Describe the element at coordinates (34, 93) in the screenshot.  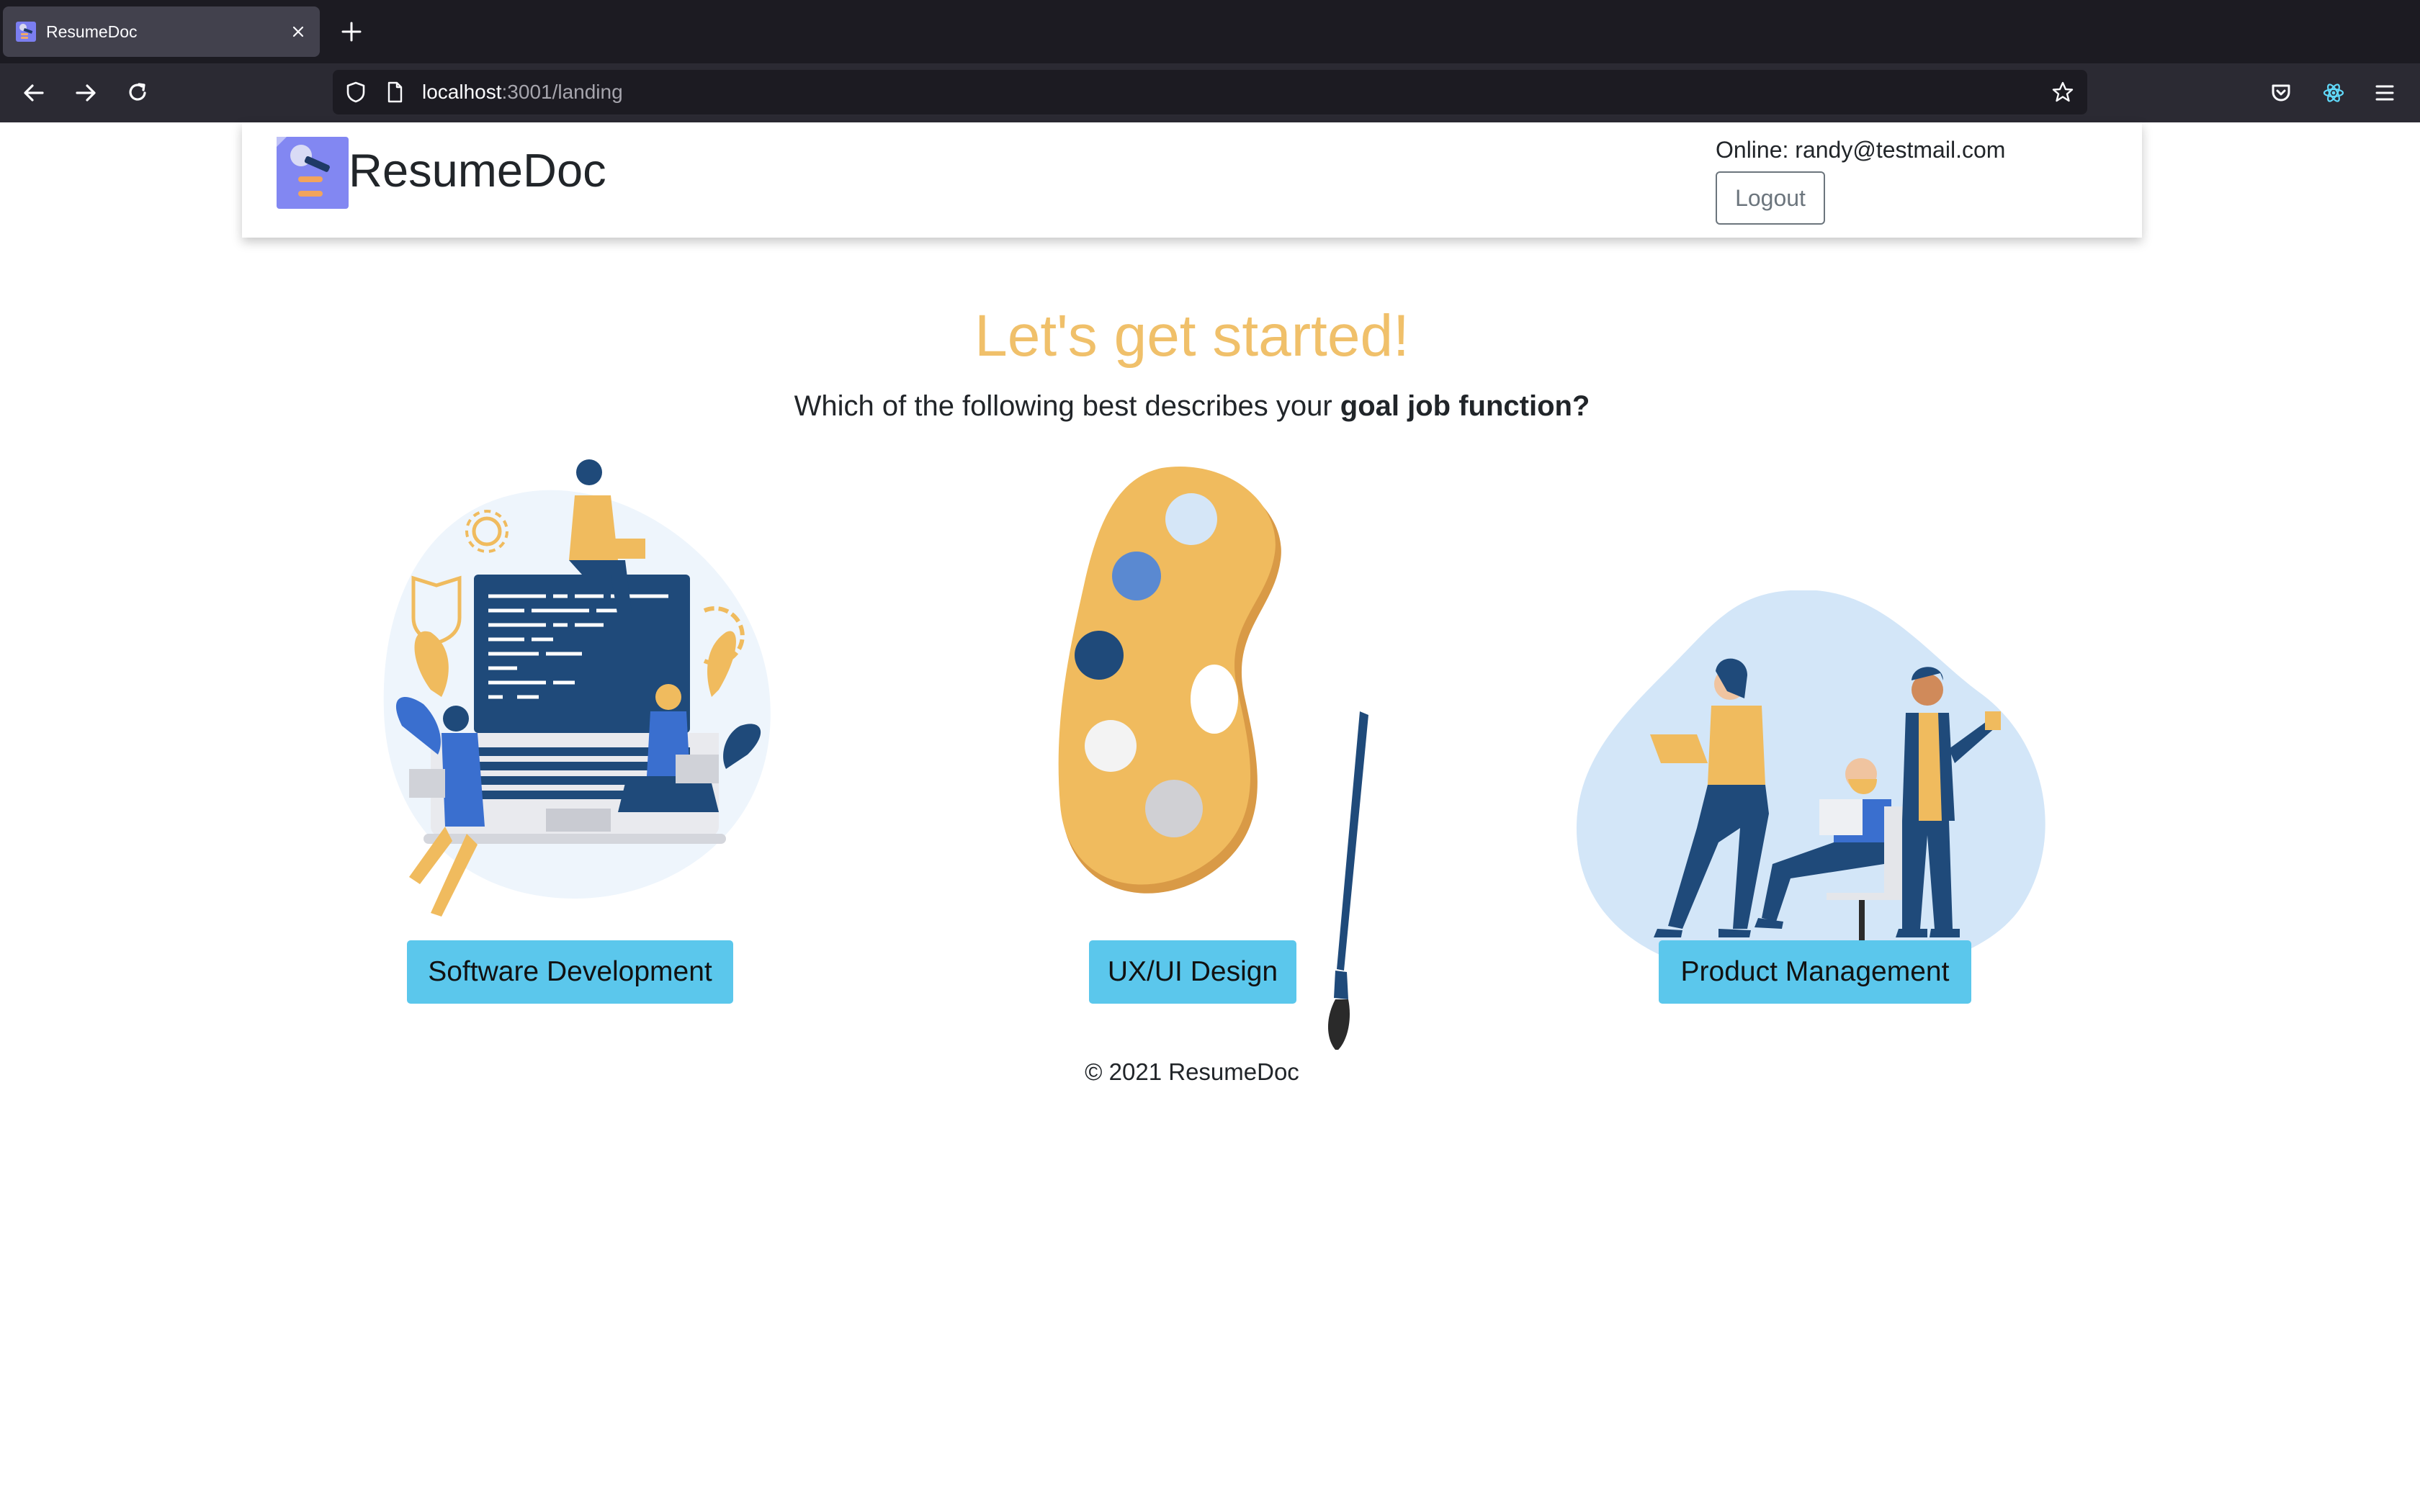
I see `back-arrow-icon` at that location.